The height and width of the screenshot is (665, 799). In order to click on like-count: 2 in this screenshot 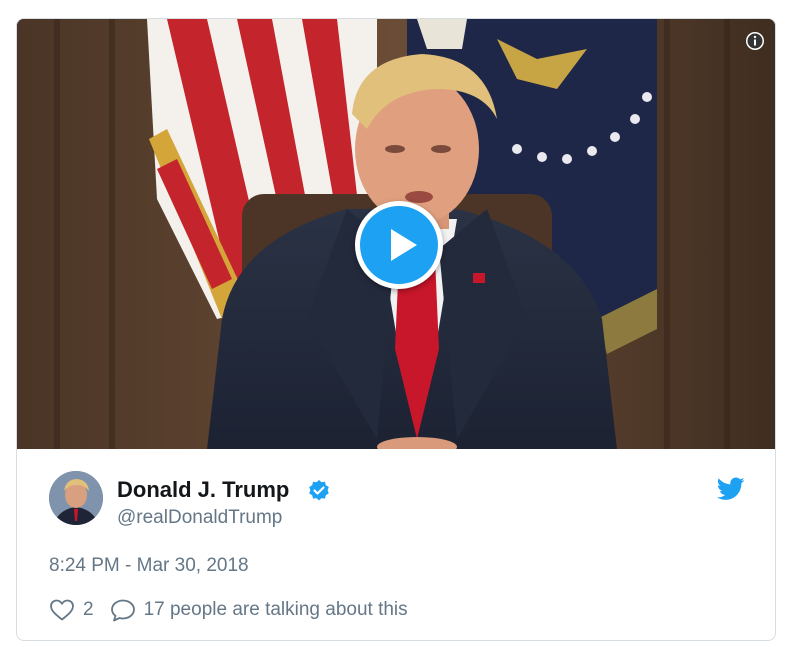, I will do `click(88, 609)`.